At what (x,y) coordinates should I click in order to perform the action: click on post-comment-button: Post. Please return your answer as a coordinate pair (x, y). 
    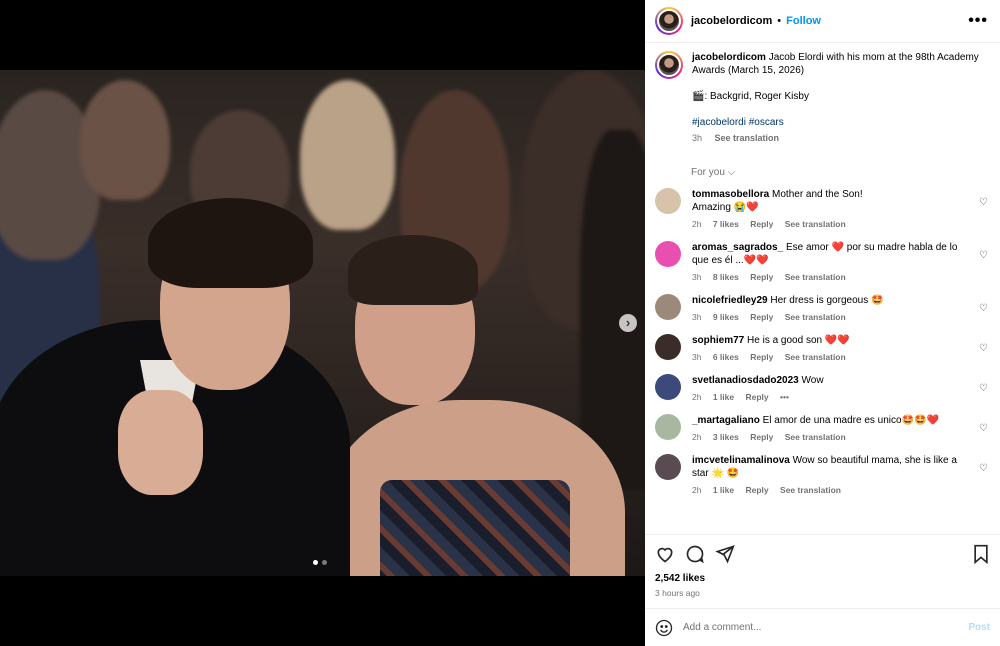
    Looking at the image, I should click on (979, 627).